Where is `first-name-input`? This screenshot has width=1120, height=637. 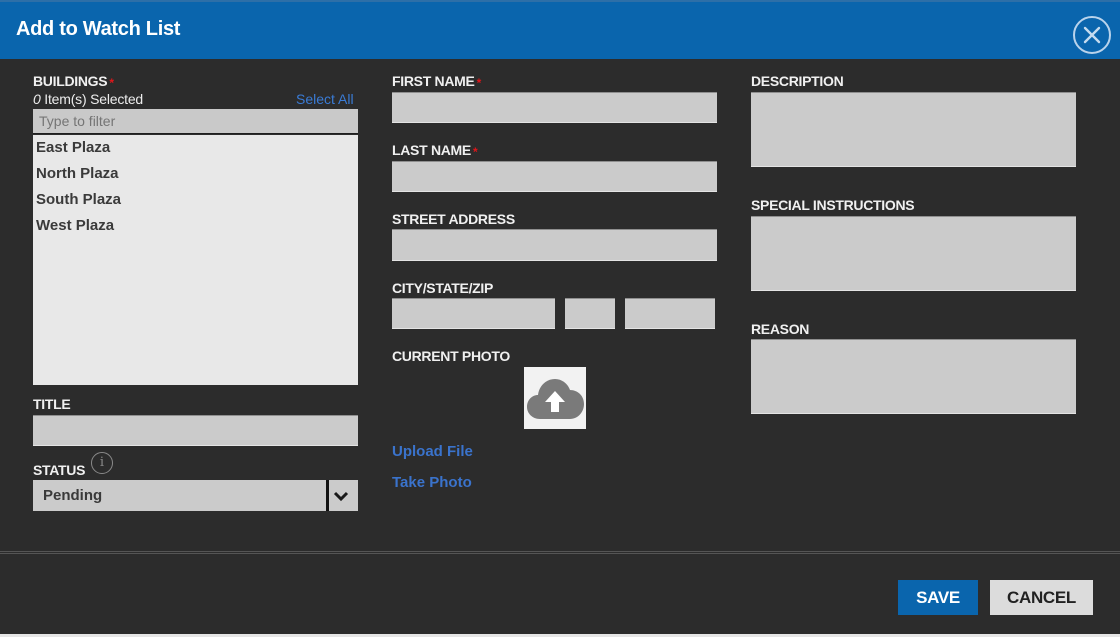
first-name-input is located at coordinates (554, 107).